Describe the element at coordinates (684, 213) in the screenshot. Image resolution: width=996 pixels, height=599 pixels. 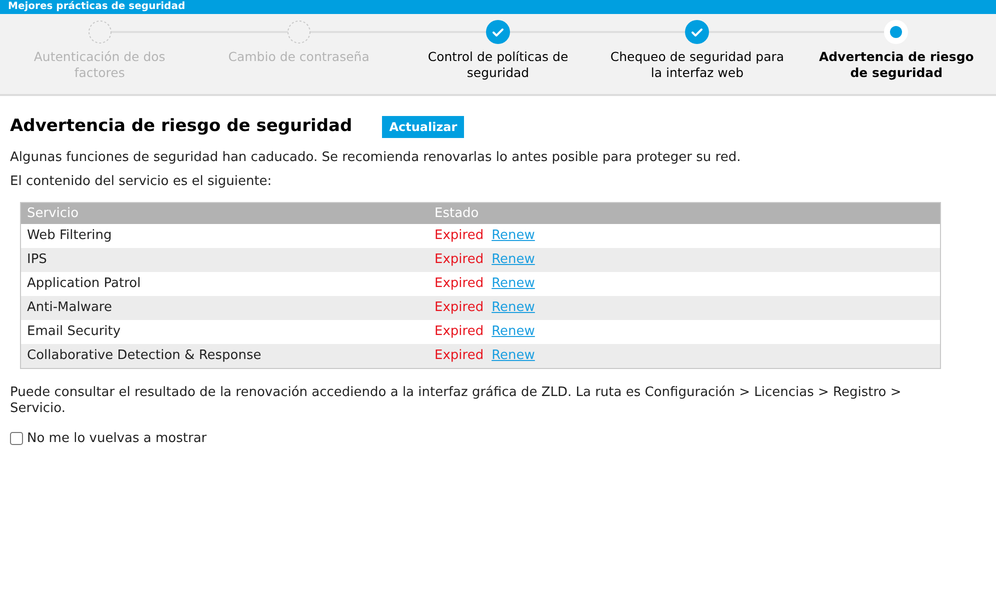
I see `column-header: Estado` at that location.